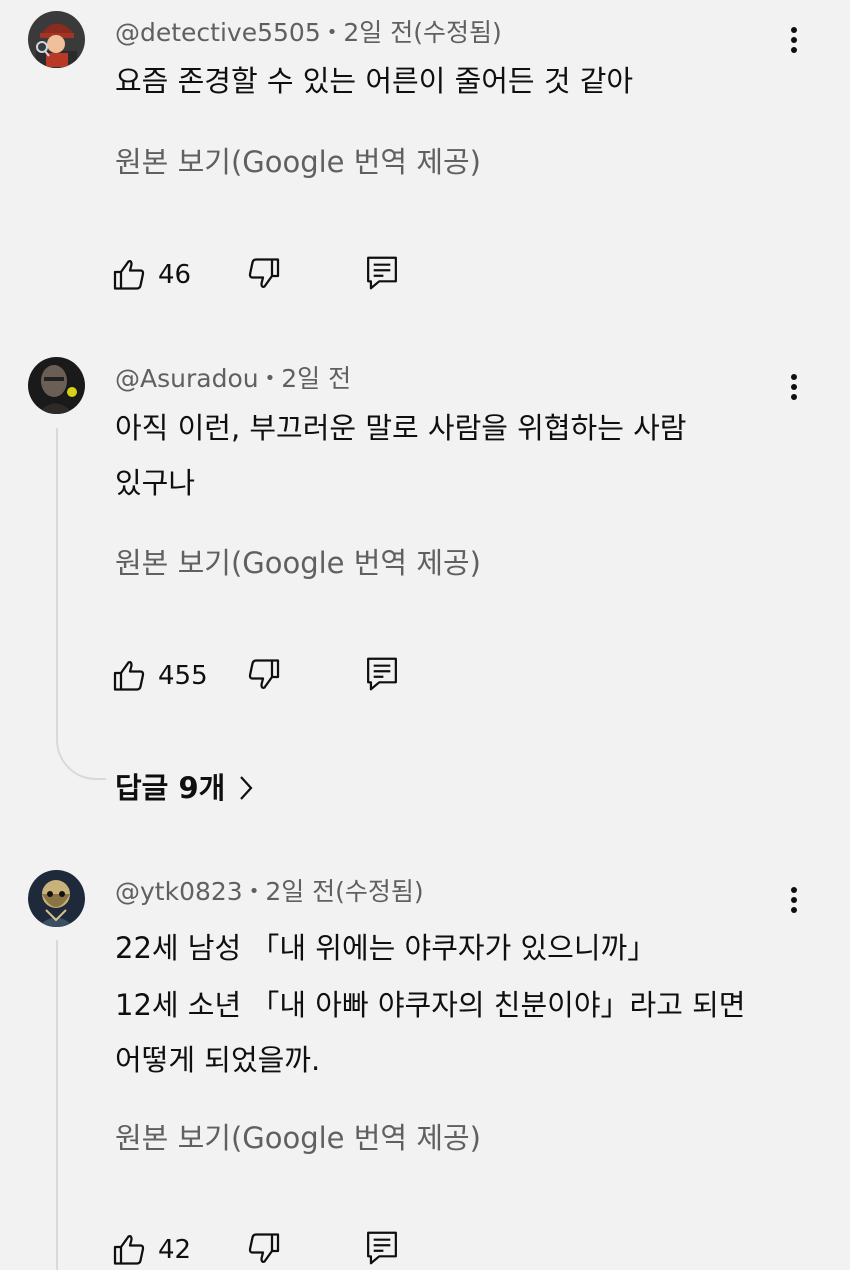 Image resolution: width=850 pixels, height=1270 pixels. I want to click on like-count: 455, so click(183, 676).